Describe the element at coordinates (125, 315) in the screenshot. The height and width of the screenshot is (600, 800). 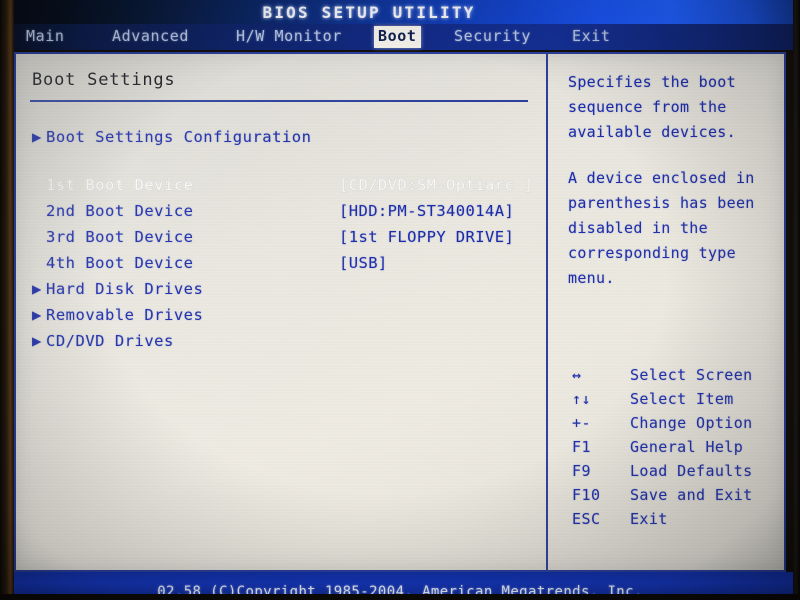
I see `row-label: Removable Drives` at that location.